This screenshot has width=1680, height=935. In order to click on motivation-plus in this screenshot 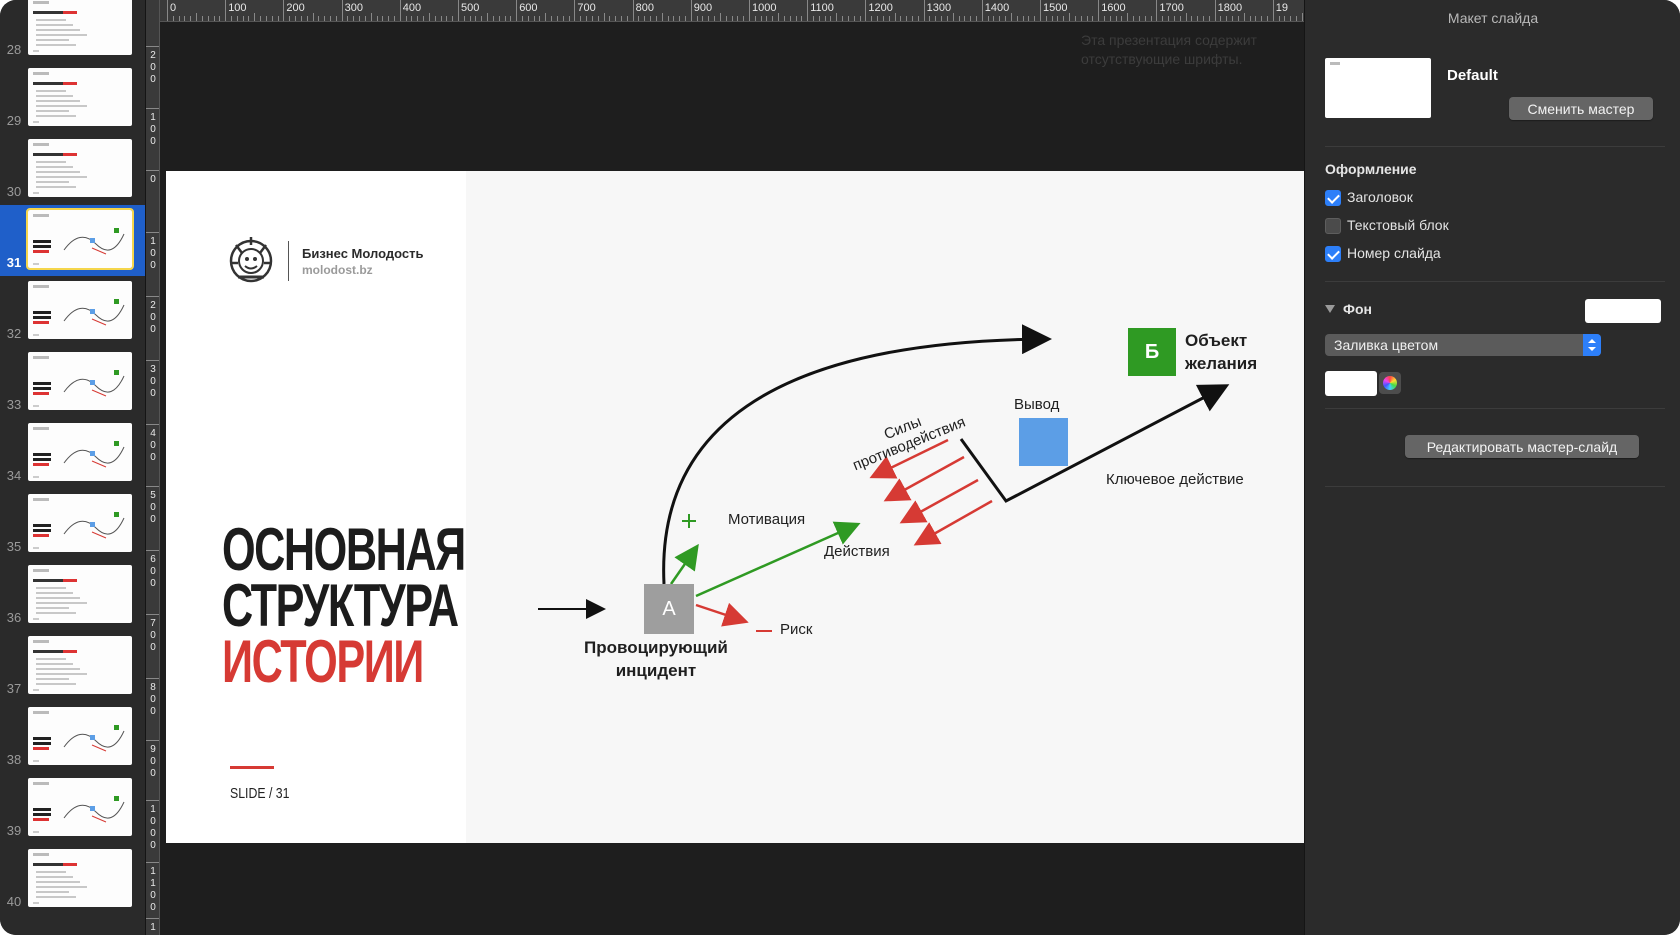, I will do `click(689, 521)`.